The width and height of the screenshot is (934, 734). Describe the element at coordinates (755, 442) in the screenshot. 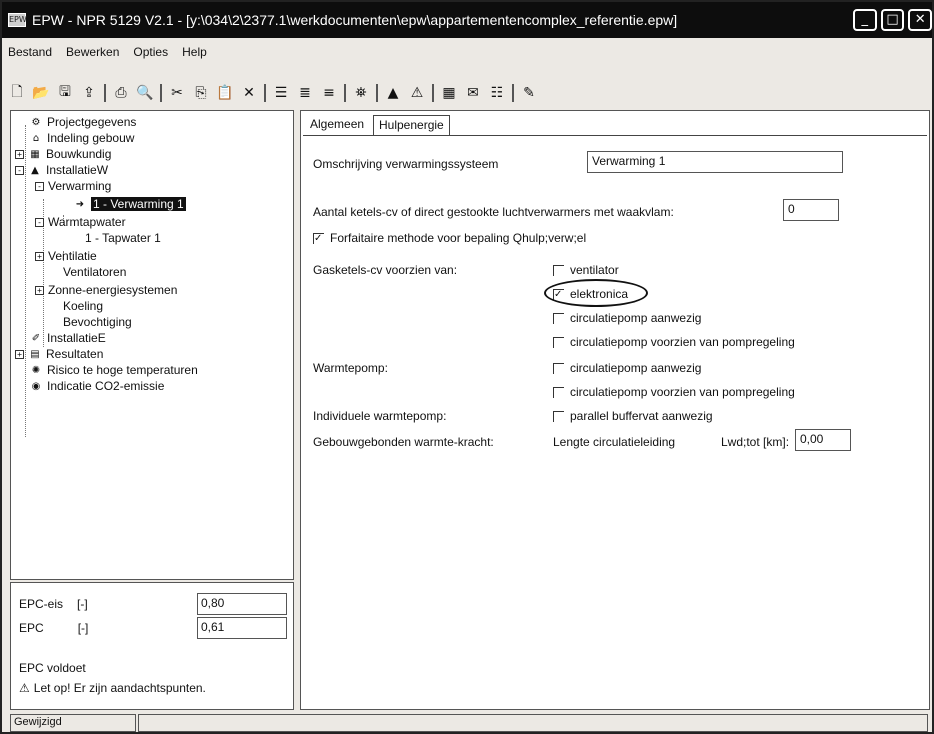

I see `lwd-label: Lwd;tot [km]:` at that location.